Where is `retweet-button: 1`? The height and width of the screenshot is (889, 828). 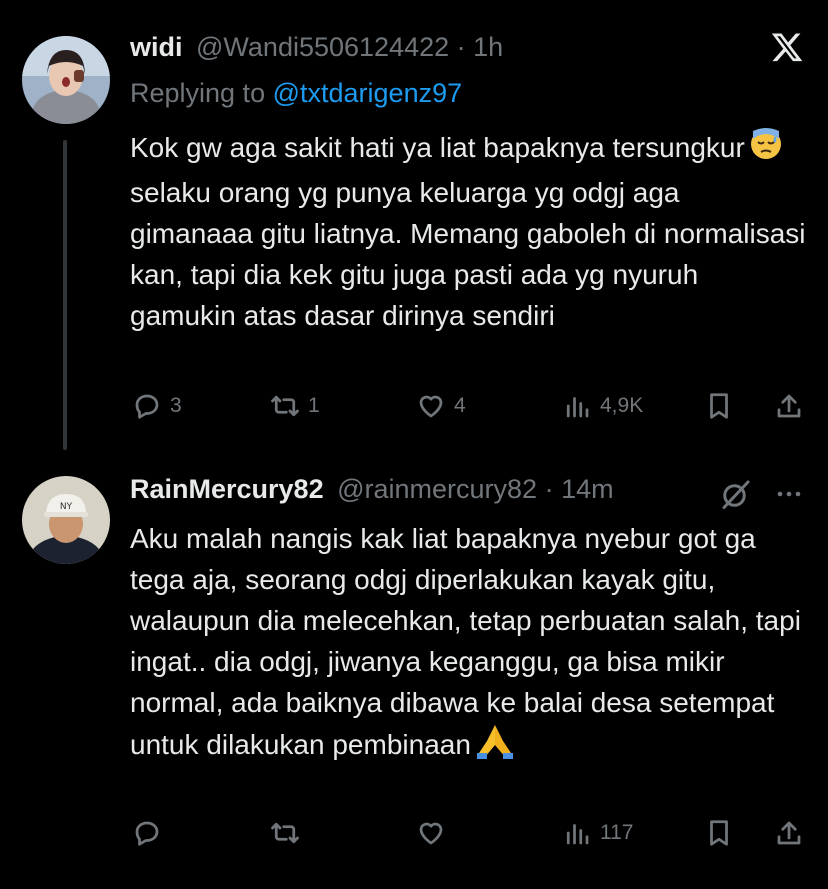
retweet-button: 1 is located at coordinates (295, 406).